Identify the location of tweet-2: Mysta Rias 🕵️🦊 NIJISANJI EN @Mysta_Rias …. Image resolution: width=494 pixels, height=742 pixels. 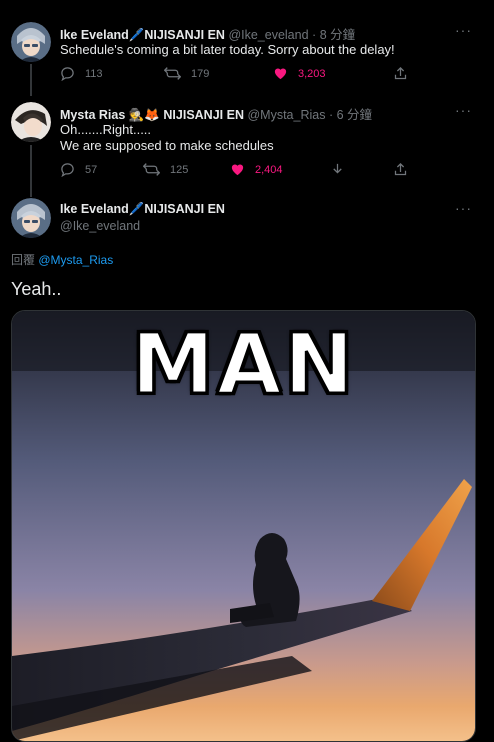
(247, 146).